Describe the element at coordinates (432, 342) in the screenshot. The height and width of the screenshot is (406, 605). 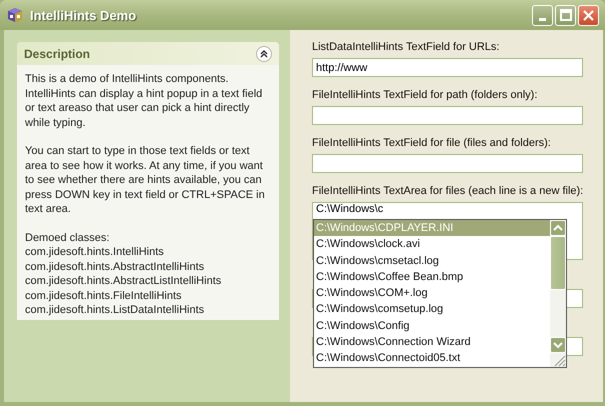
I see `hint-item: C:\Windows\Connection Wizard` at that location.